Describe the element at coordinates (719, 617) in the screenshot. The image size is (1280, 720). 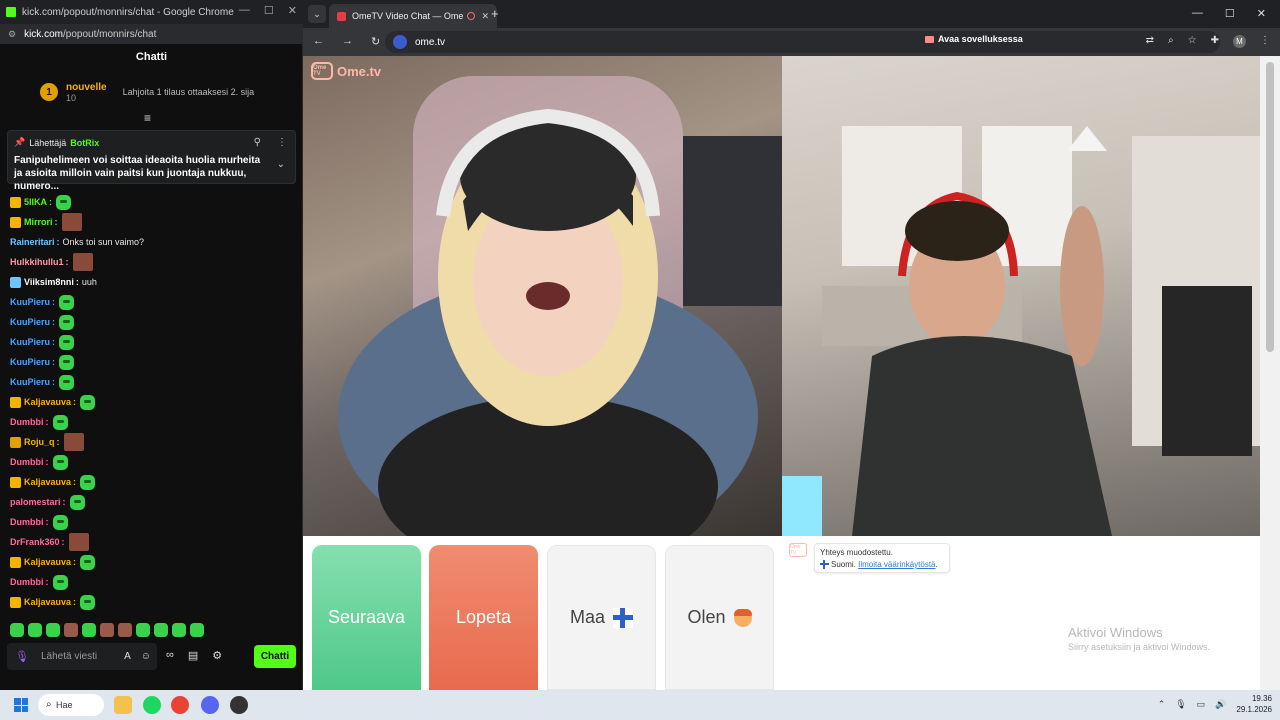
I see `gender-select-button: Olen` at that location.